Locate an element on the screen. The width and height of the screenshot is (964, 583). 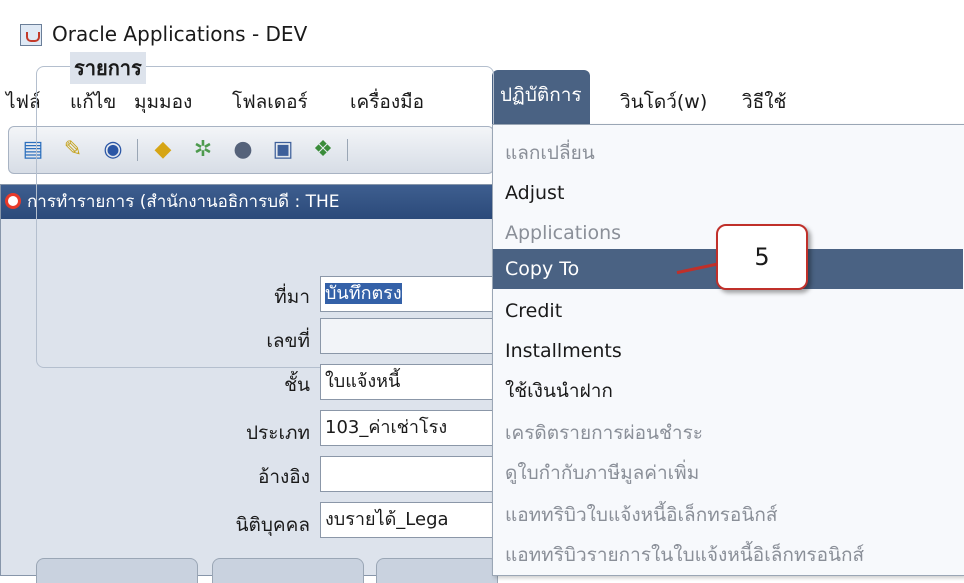
close-icon is located at coordinates (13, 201).